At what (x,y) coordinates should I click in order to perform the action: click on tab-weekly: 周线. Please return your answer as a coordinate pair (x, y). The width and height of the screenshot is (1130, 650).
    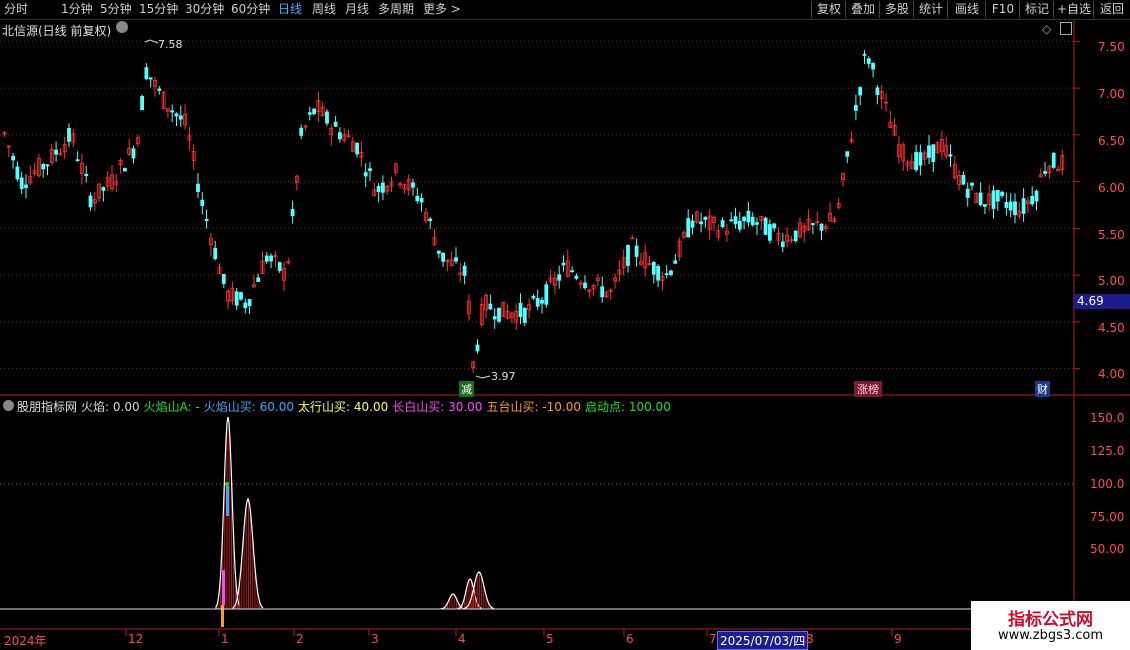
    Looking at the image, I should click on (324, 9).